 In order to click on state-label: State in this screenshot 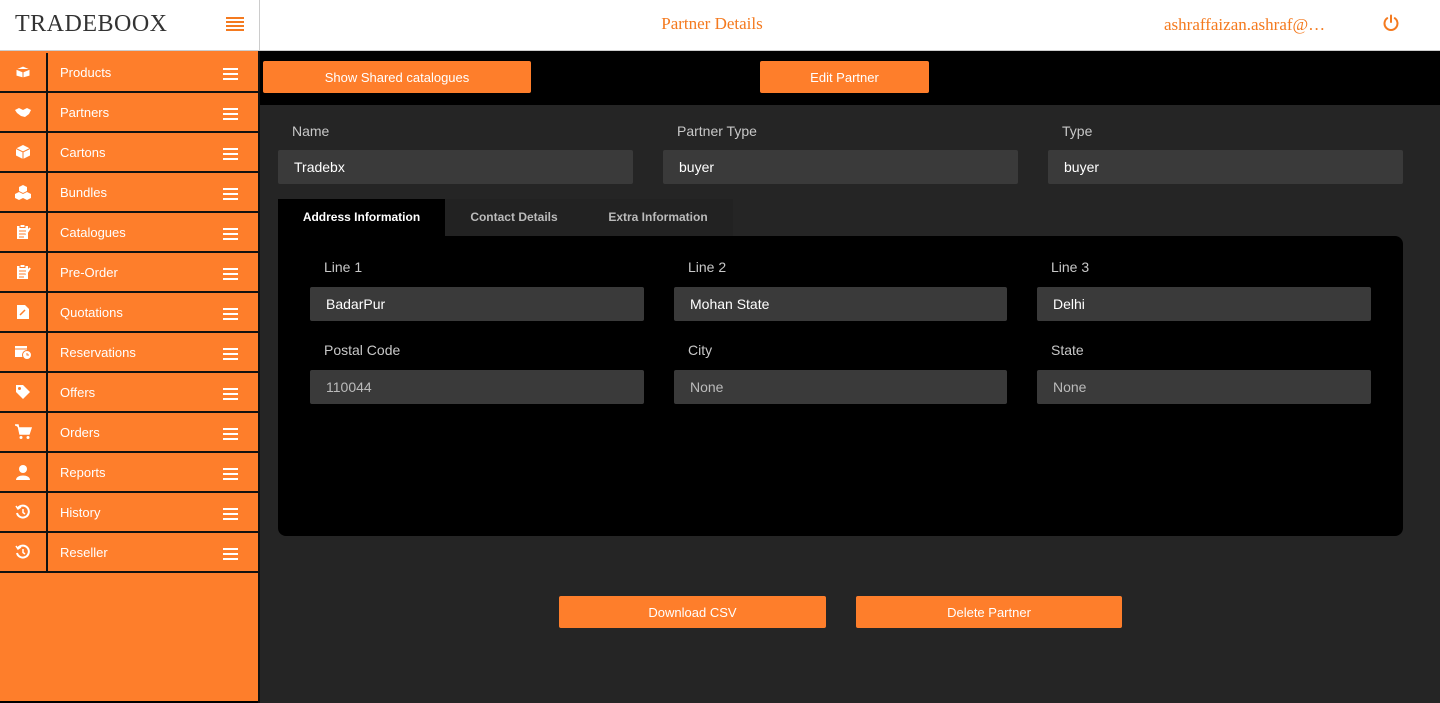, I will do `click(1067, 350)`.